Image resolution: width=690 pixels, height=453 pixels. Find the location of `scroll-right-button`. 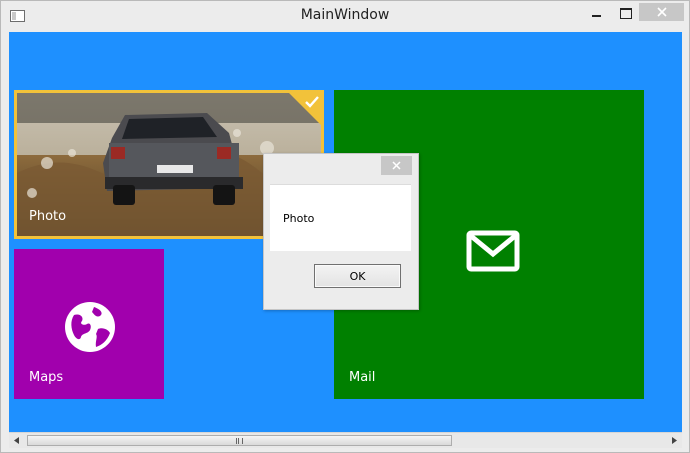

scroll-right-button is located at coordinates (674, 440).